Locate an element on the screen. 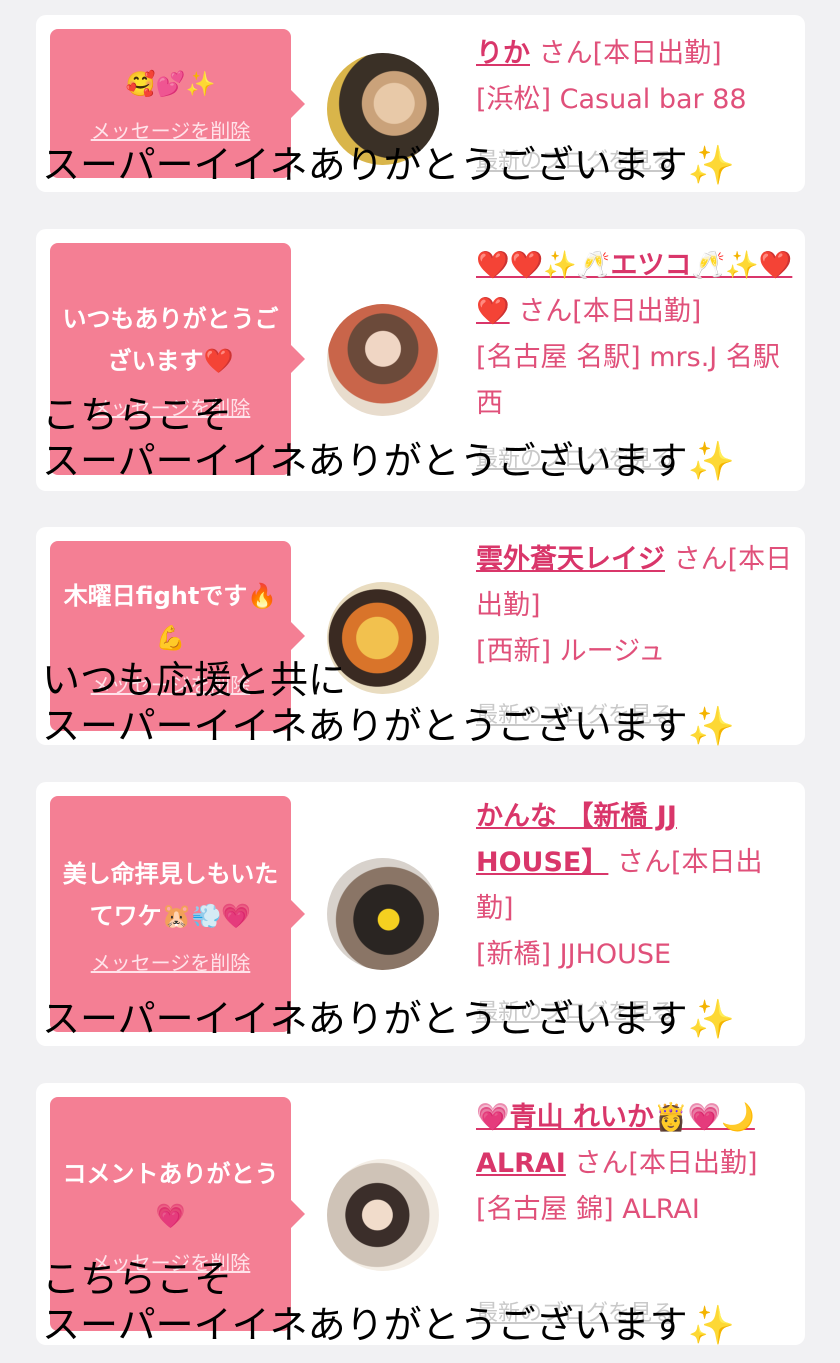  cast-info: 💗青山 れいか👸💗🌙ALRAI さん[本日出勤] [名古屋 錦] ALRAI is located at coordinates (636, 1164).